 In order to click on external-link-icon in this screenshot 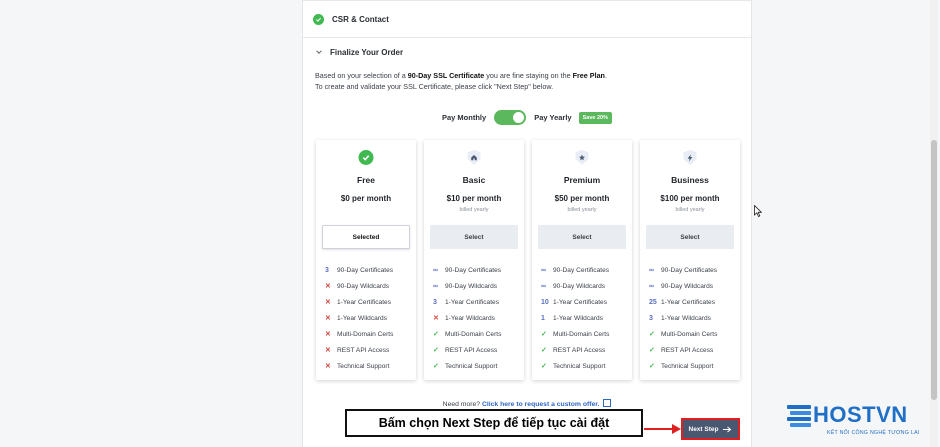, I will do `click(607, 403)`.